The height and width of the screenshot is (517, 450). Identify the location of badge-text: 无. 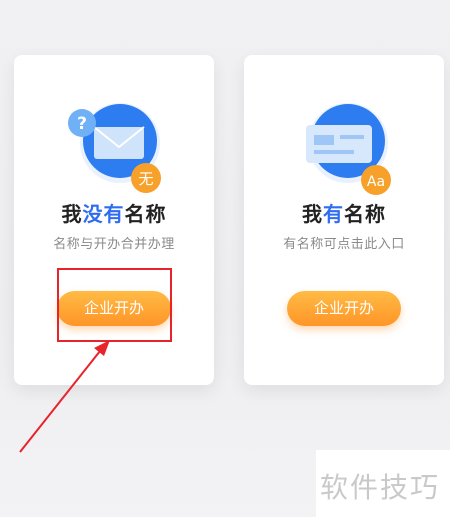
(145, 179).